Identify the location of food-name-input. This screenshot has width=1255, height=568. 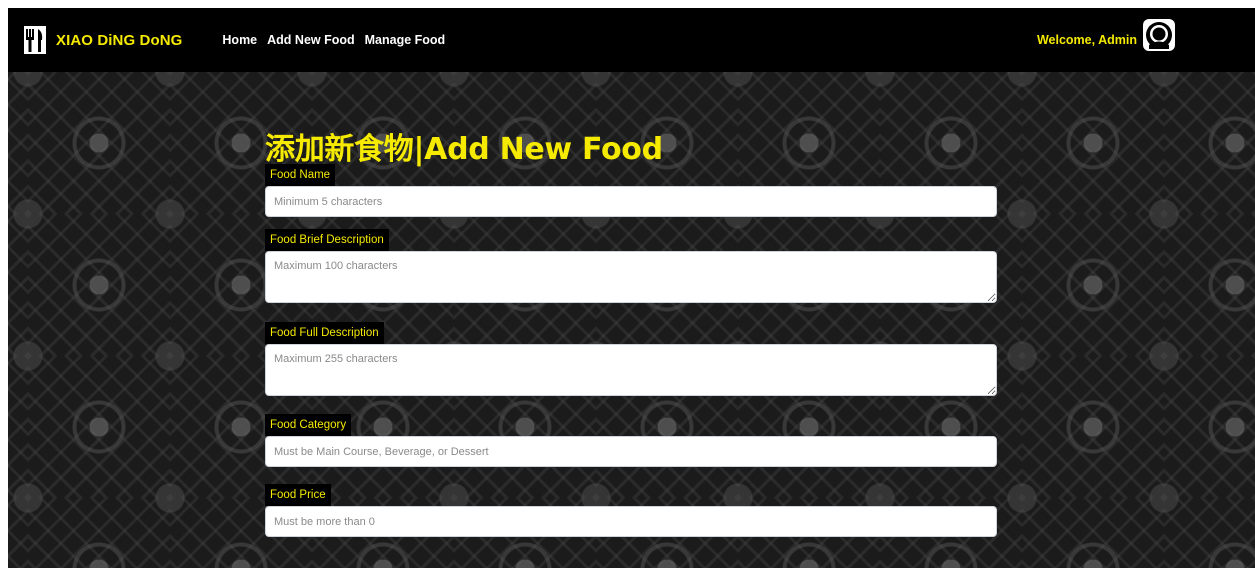
(631, 201).